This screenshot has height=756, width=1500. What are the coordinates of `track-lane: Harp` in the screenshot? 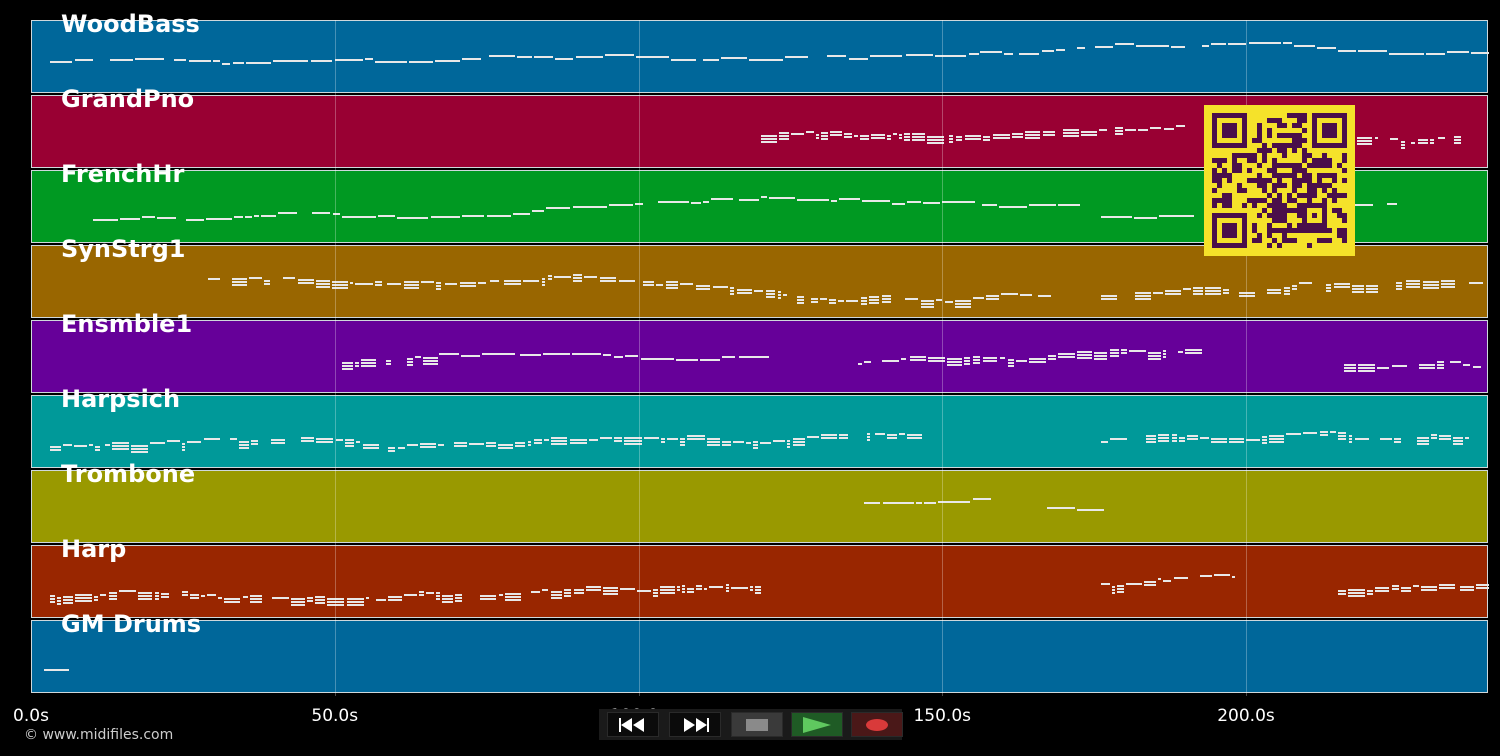 It's located at (760, 576).